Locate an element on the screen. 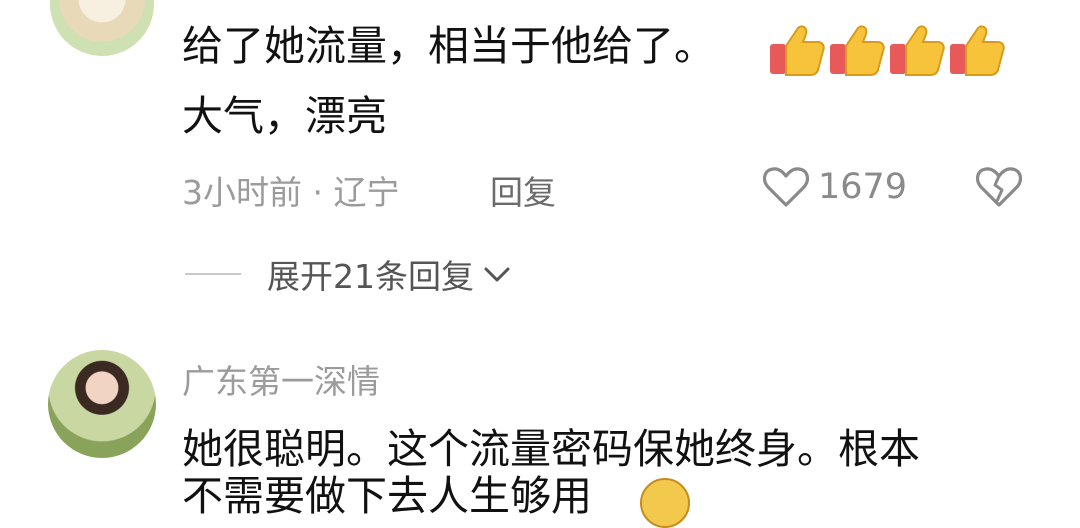 The image size is (1080, 528). heart-outline-icon is located at coordinates (786, 187).